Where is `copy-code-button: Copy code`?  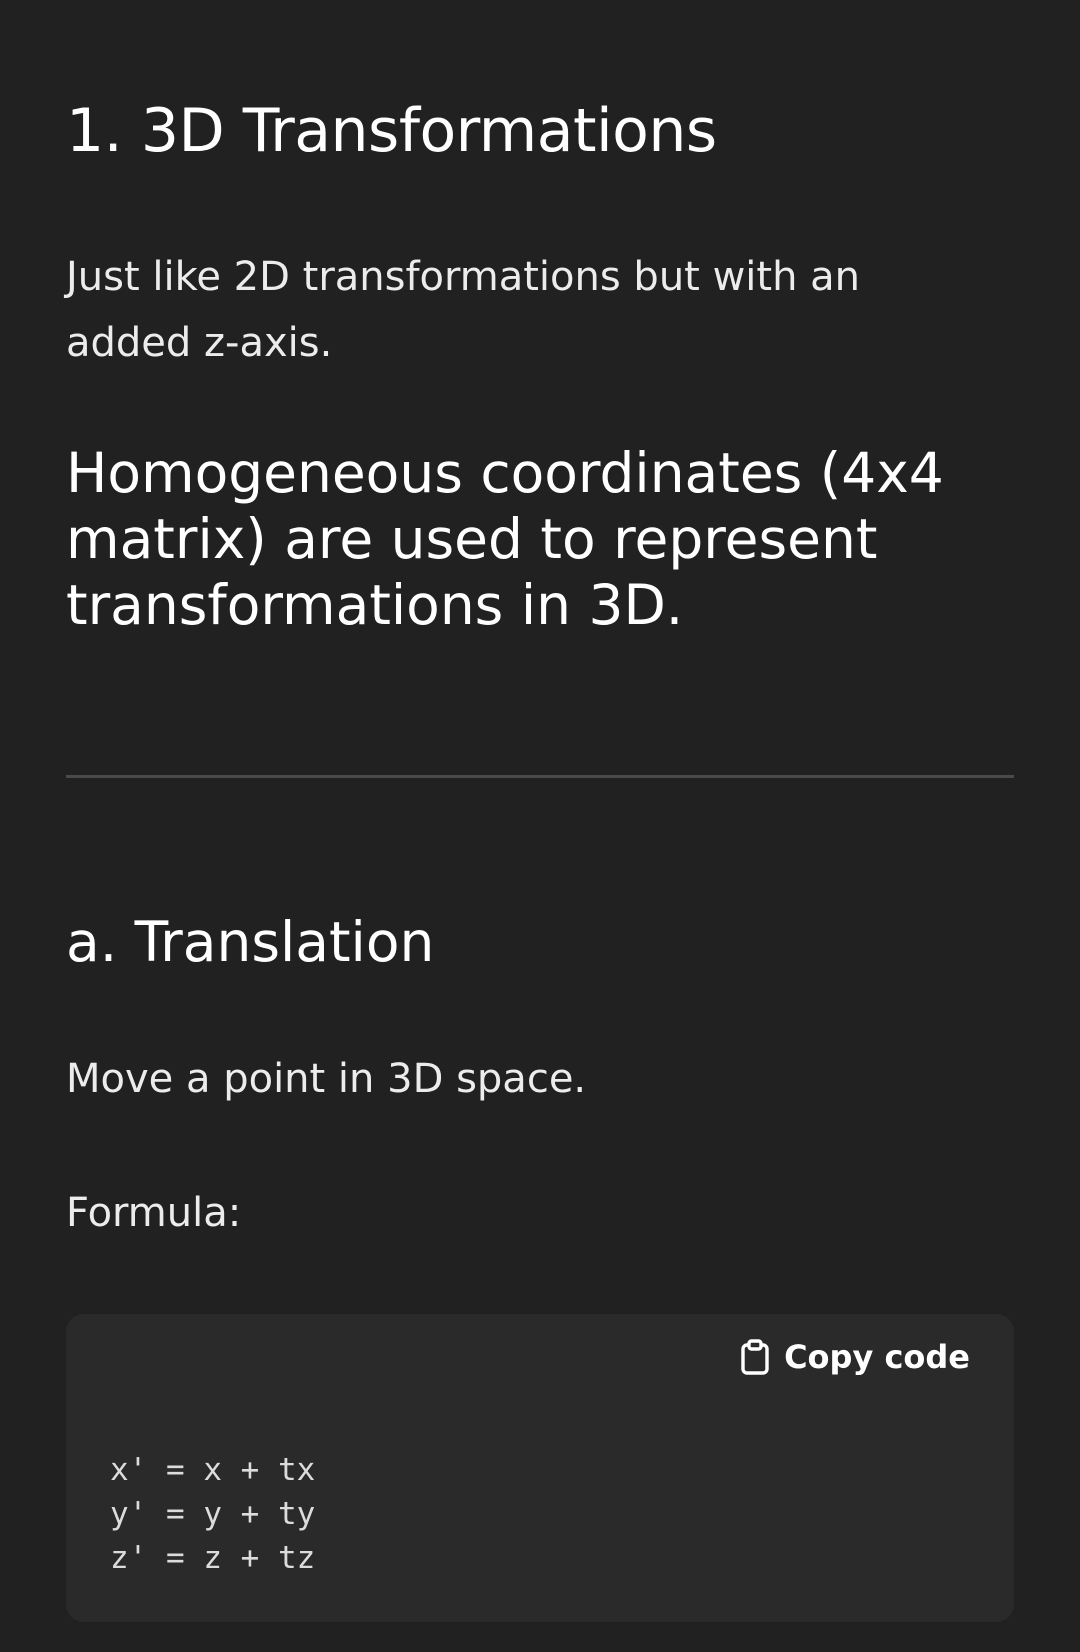 copy-code-button: Copy code is located at coordinates (855, 1357).